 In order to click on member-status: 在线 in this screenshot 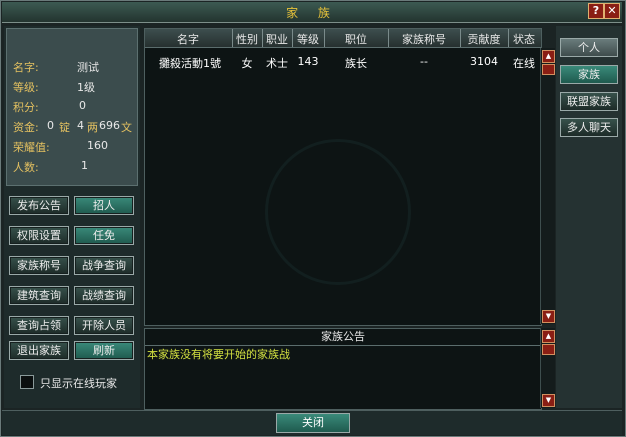, I will do `click(524, 63)`.